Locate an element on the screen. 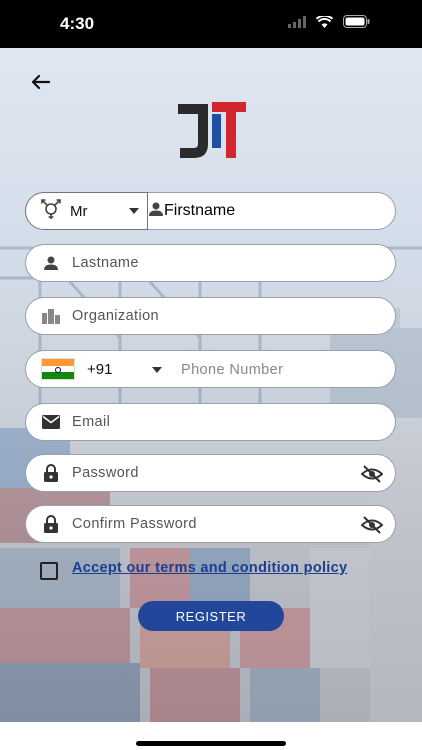 The height and width of the screenshot is (750, 422). back-button is located at coordinates (40, 82).